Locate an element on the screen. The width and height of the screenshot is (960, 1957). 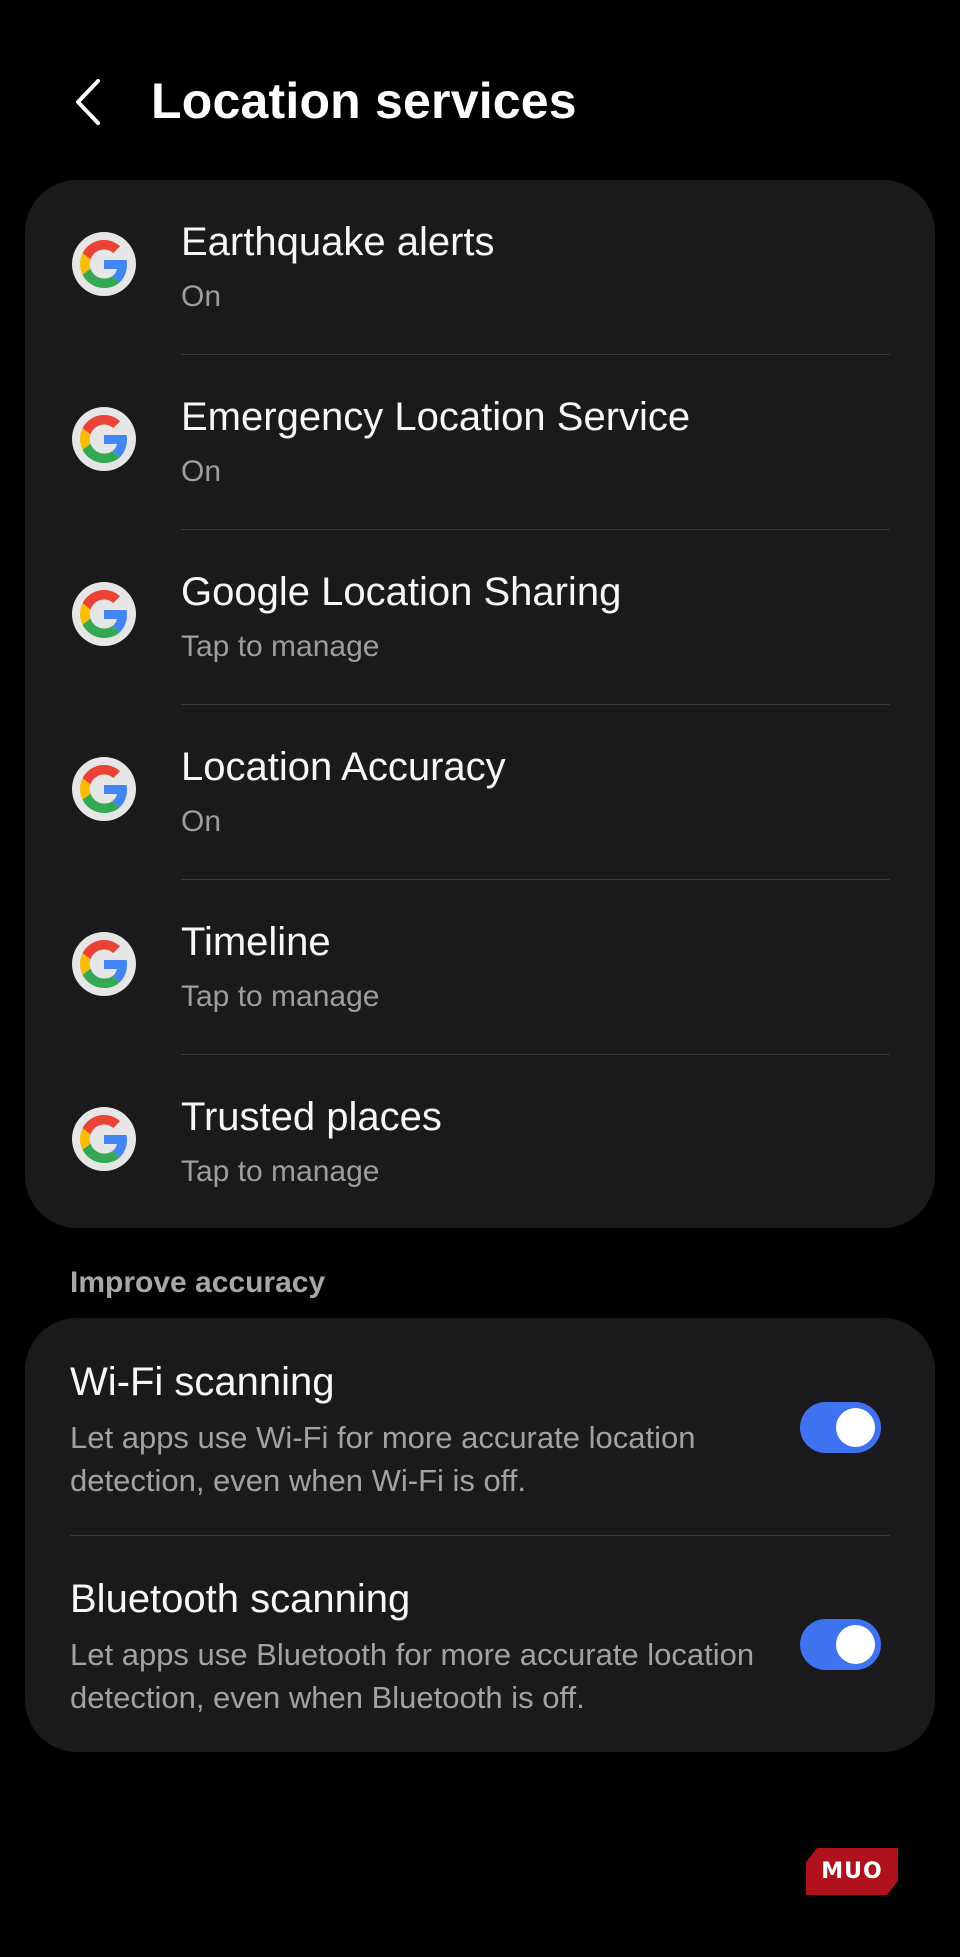
header: Location services is located at coordinates (480, 102).